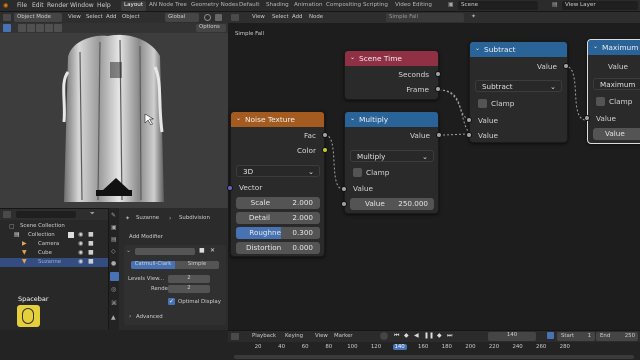 This screenshot has width=640, height=360. What do you see at coordinates (153, 265) in the screenshot?
I see `catmull-clark-tab: Catmull-Clark` at bounding box center [153, 265].